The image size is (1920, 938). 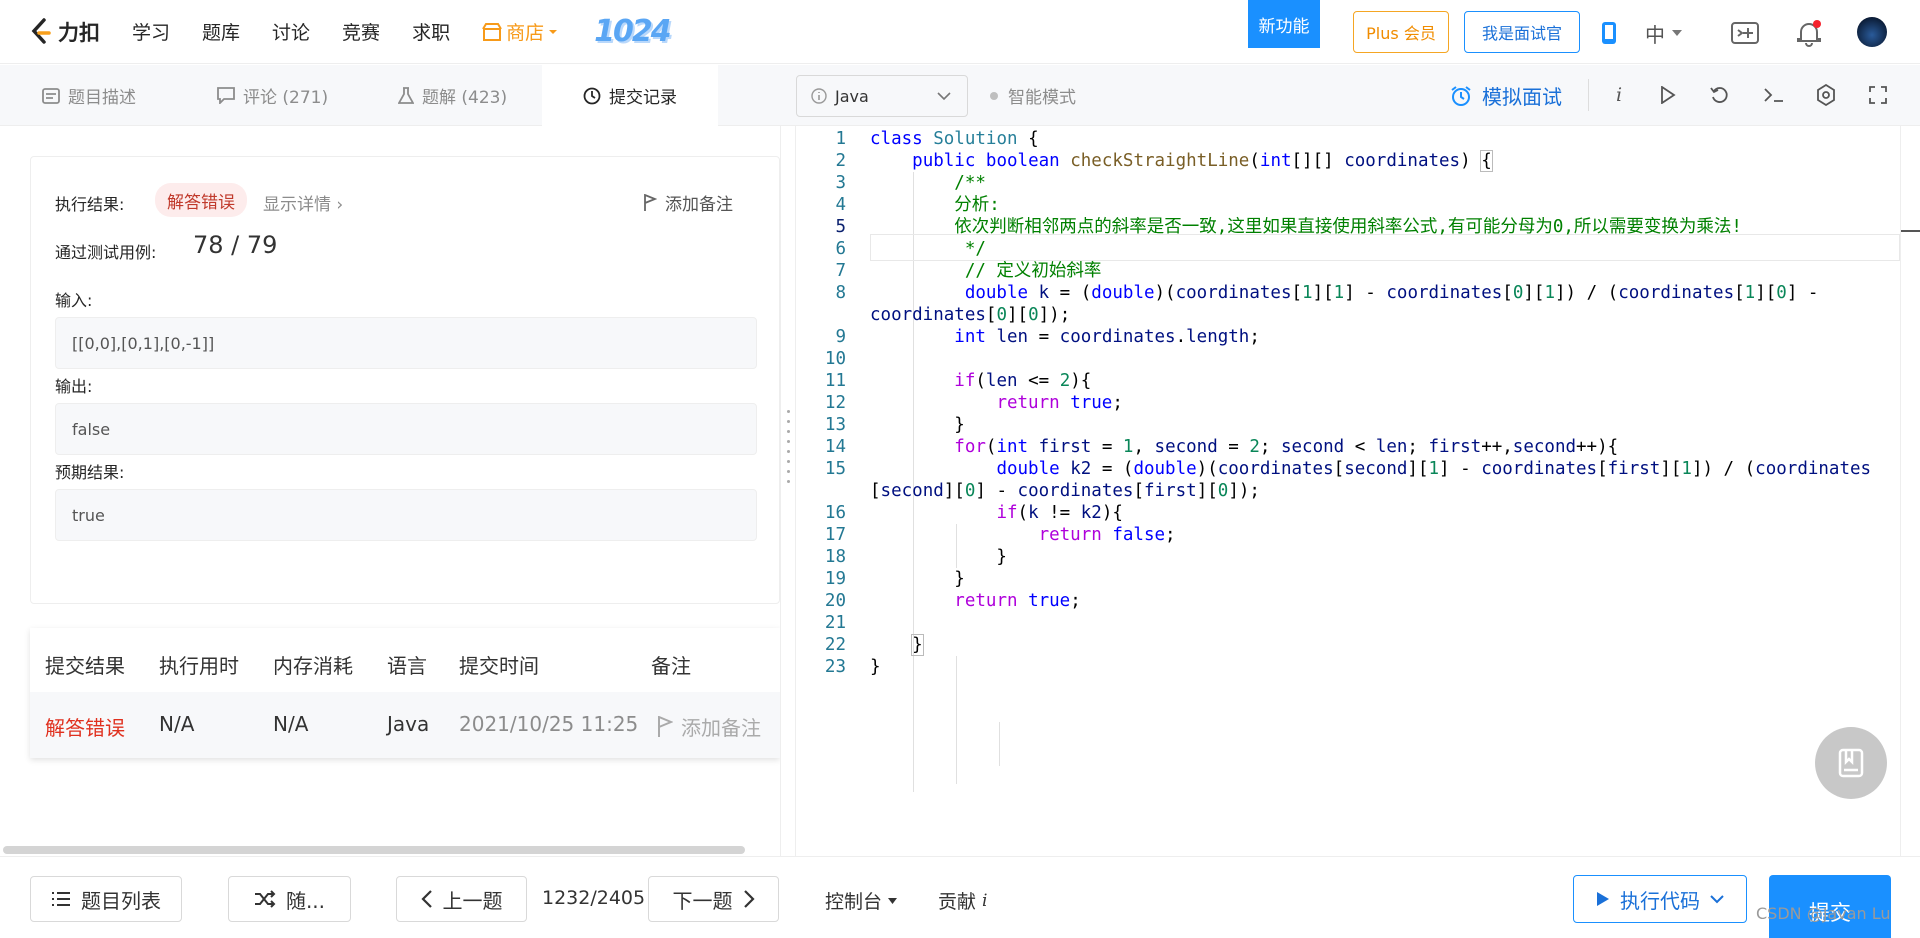 I want to click on document-icon, so click(x=51, y=95).